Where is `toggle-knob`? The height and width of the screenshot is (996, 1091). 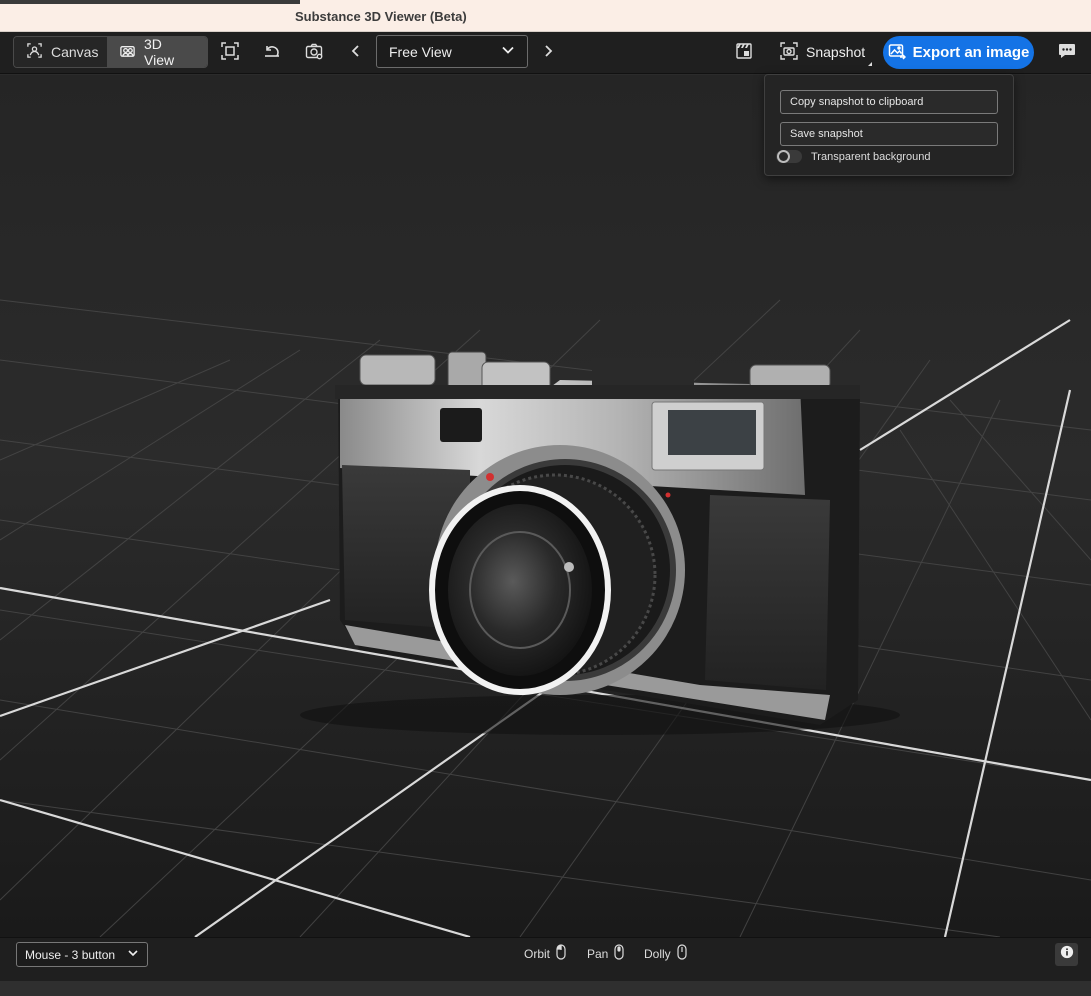
toggle-knob is located at coordinates (783, 156).